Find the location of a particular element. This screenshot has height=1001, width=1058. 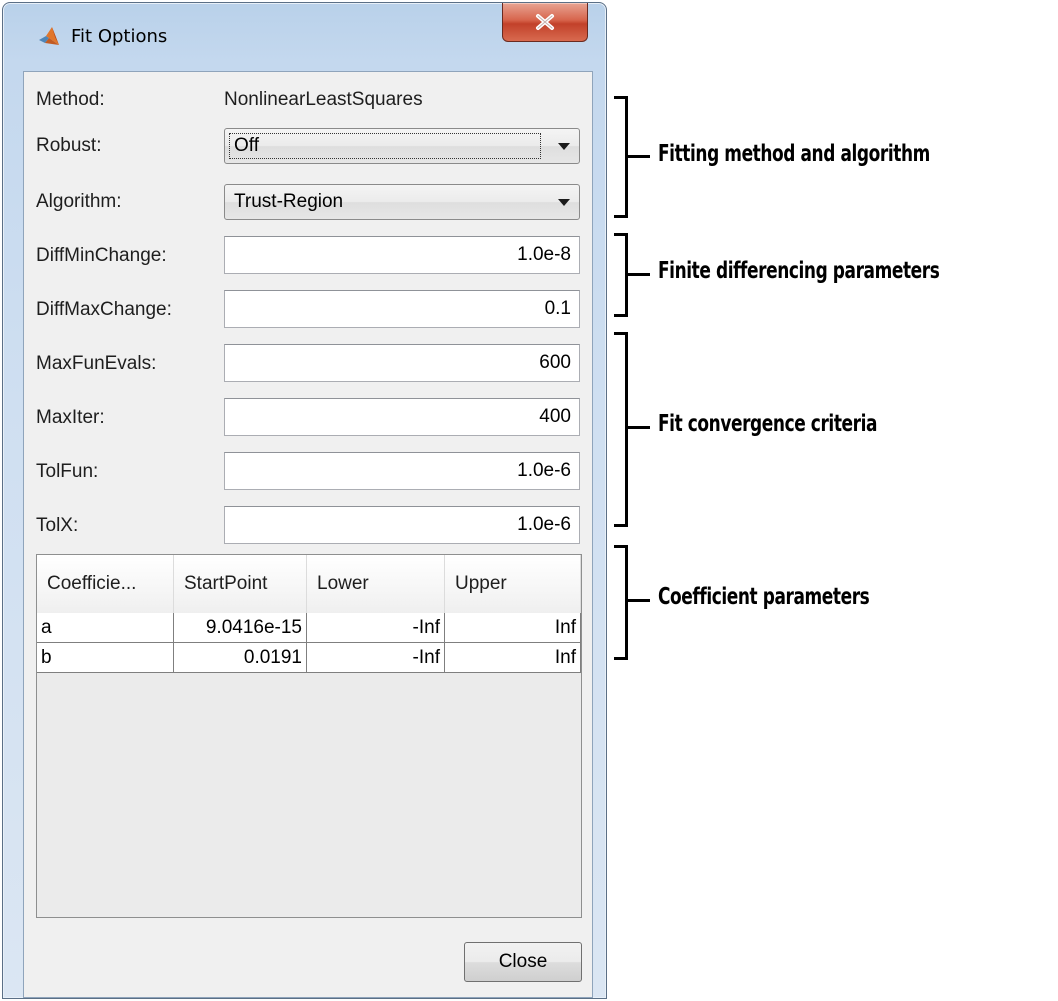

diff-max-change-input is located at coordinates (402, 309).